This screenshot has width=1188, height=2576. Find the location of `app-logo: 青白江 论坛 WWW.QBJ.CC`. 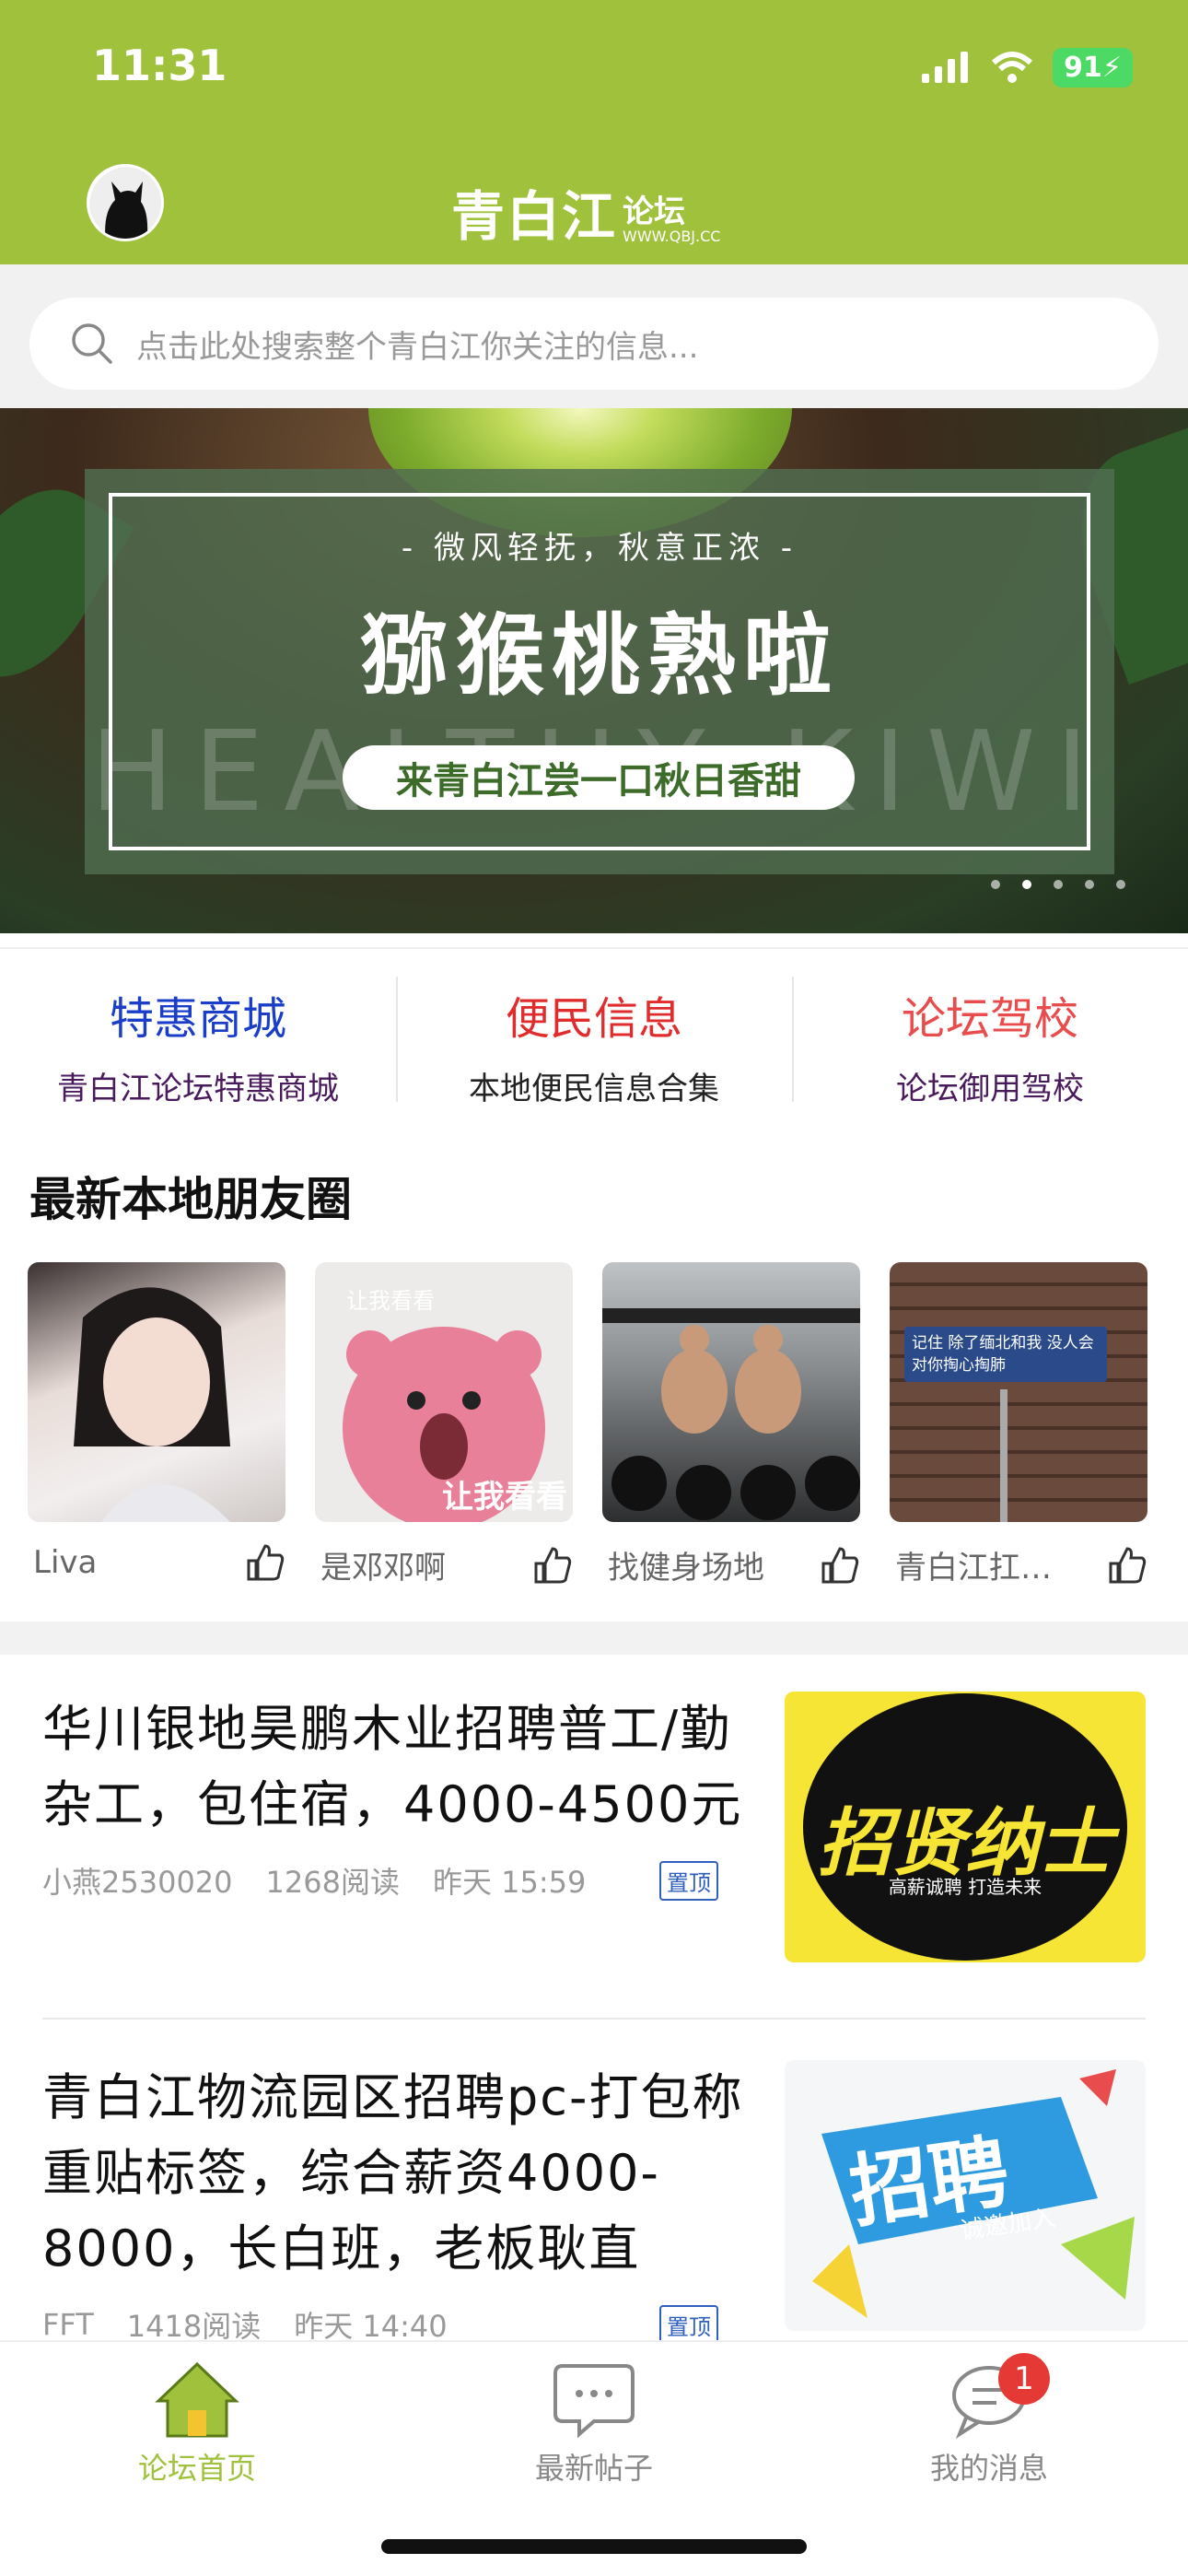

app-logo: 青白江 论坛 WWW.QBJ.CC is located at coordinates (585, 212).